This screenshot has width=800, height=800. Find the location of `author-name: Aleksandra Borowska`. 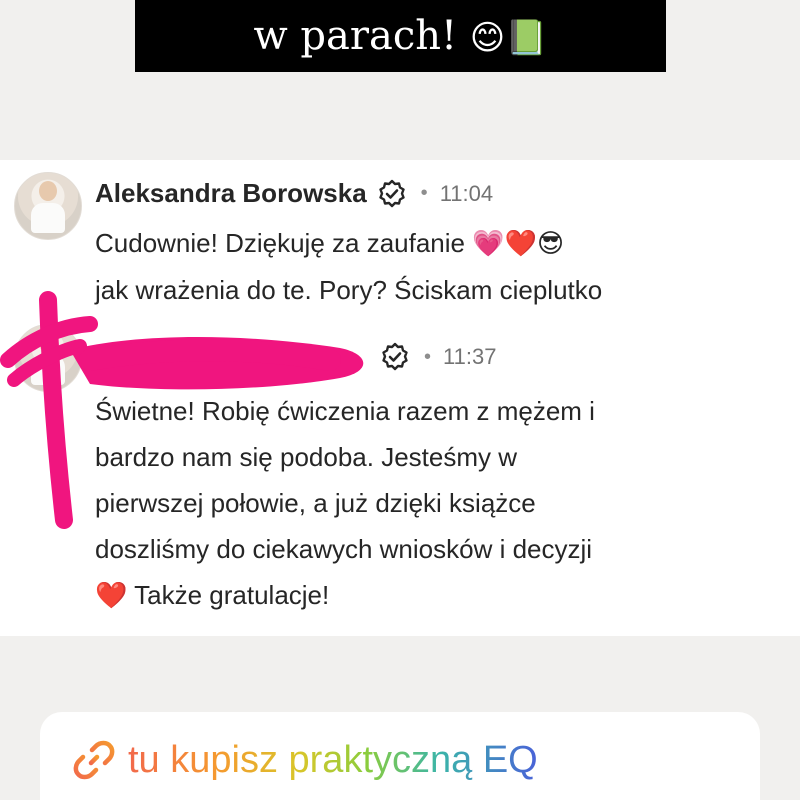

author-name: Aleksandra Borowska is located at coordinates (231, 193).